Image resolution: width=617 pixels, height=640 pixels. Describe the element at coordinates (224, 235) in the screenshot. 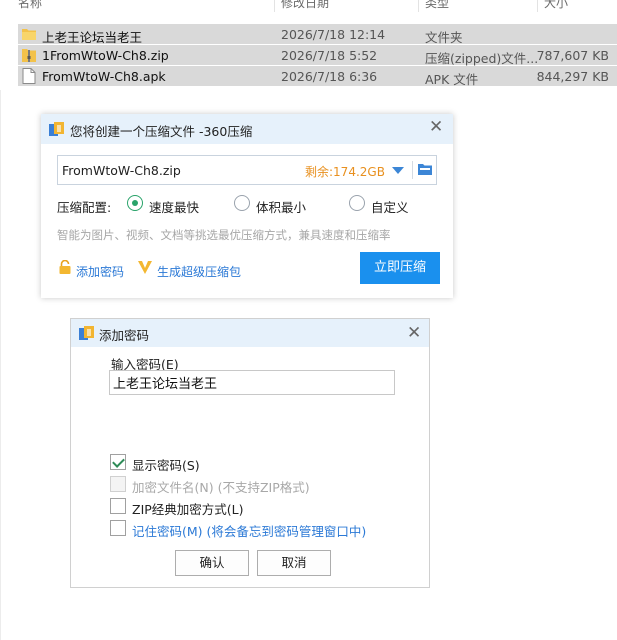

I see `compress-hint-text: 智能为图片、视频、文档等挑选最优压缩方式，兼具速度和压缩率` at that location.